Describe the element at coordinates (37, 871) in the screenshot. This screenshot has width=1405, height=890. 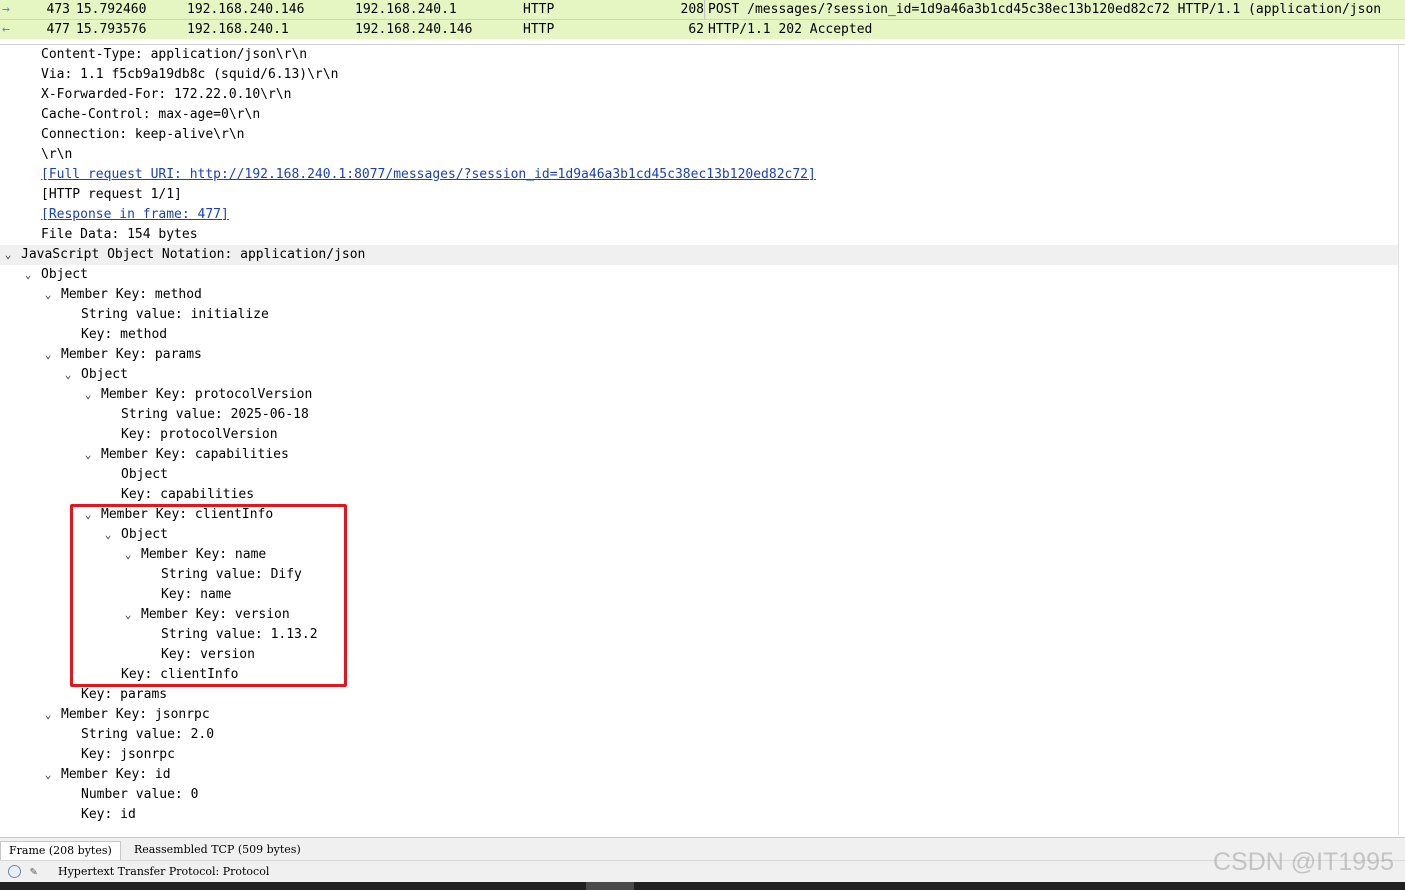
I see `edit-comment-icon: ✎` at that location.